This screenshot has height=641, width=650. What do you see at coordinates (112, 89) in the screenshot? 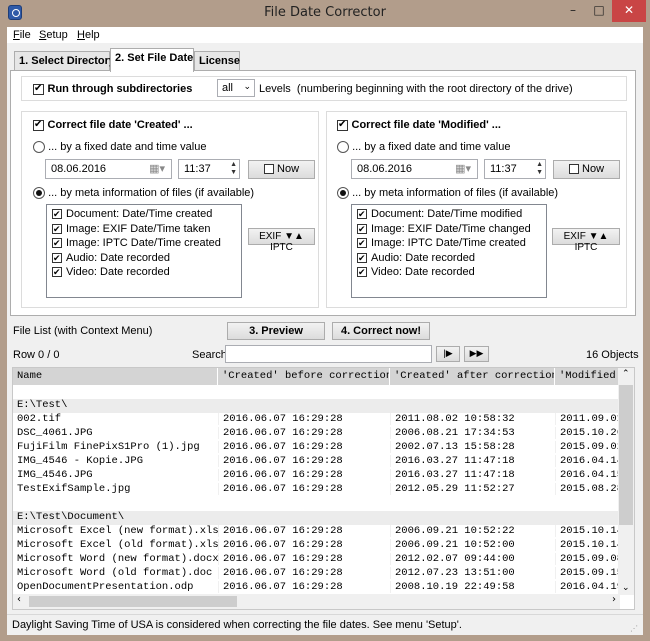
I see `run-subdirectories-checkbox: Run through subdirectories` at bounding box center [112, 89].